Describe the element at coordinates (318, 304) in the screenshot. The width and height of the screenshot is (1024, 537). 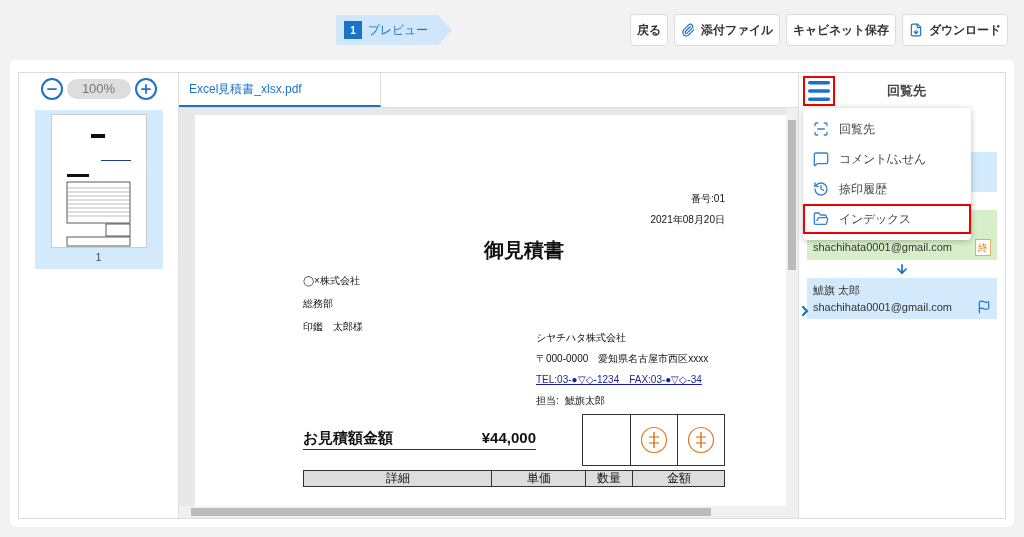
I see `recipient-line: 総務部` at that location.